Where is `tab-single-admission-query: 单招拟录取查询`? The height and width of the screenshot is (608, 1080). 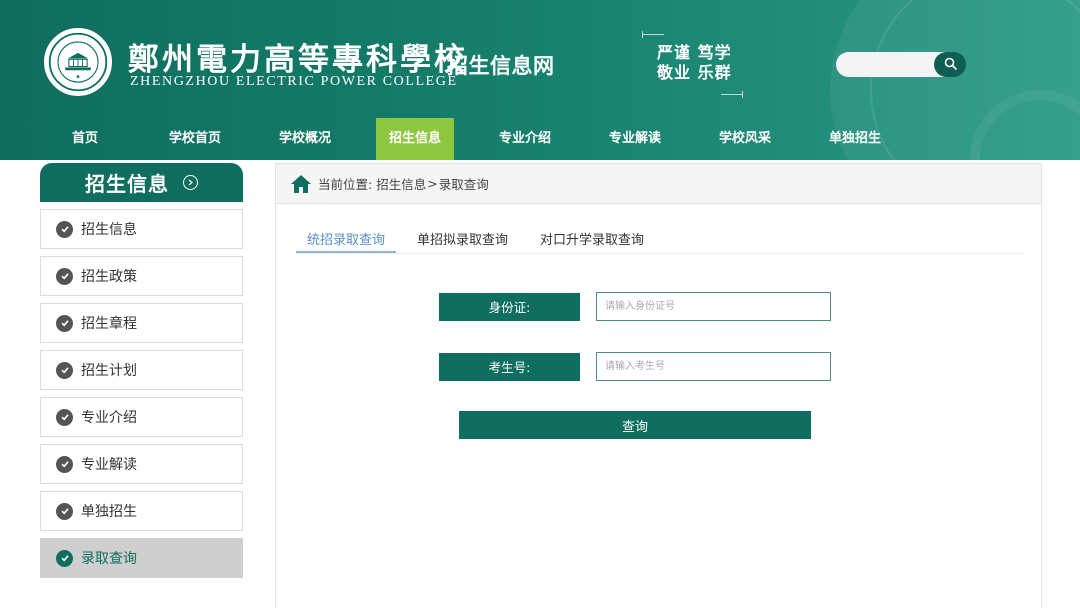 tab-single-admission-query: 单招拟录取查询 is located at coordinates (462, 236).